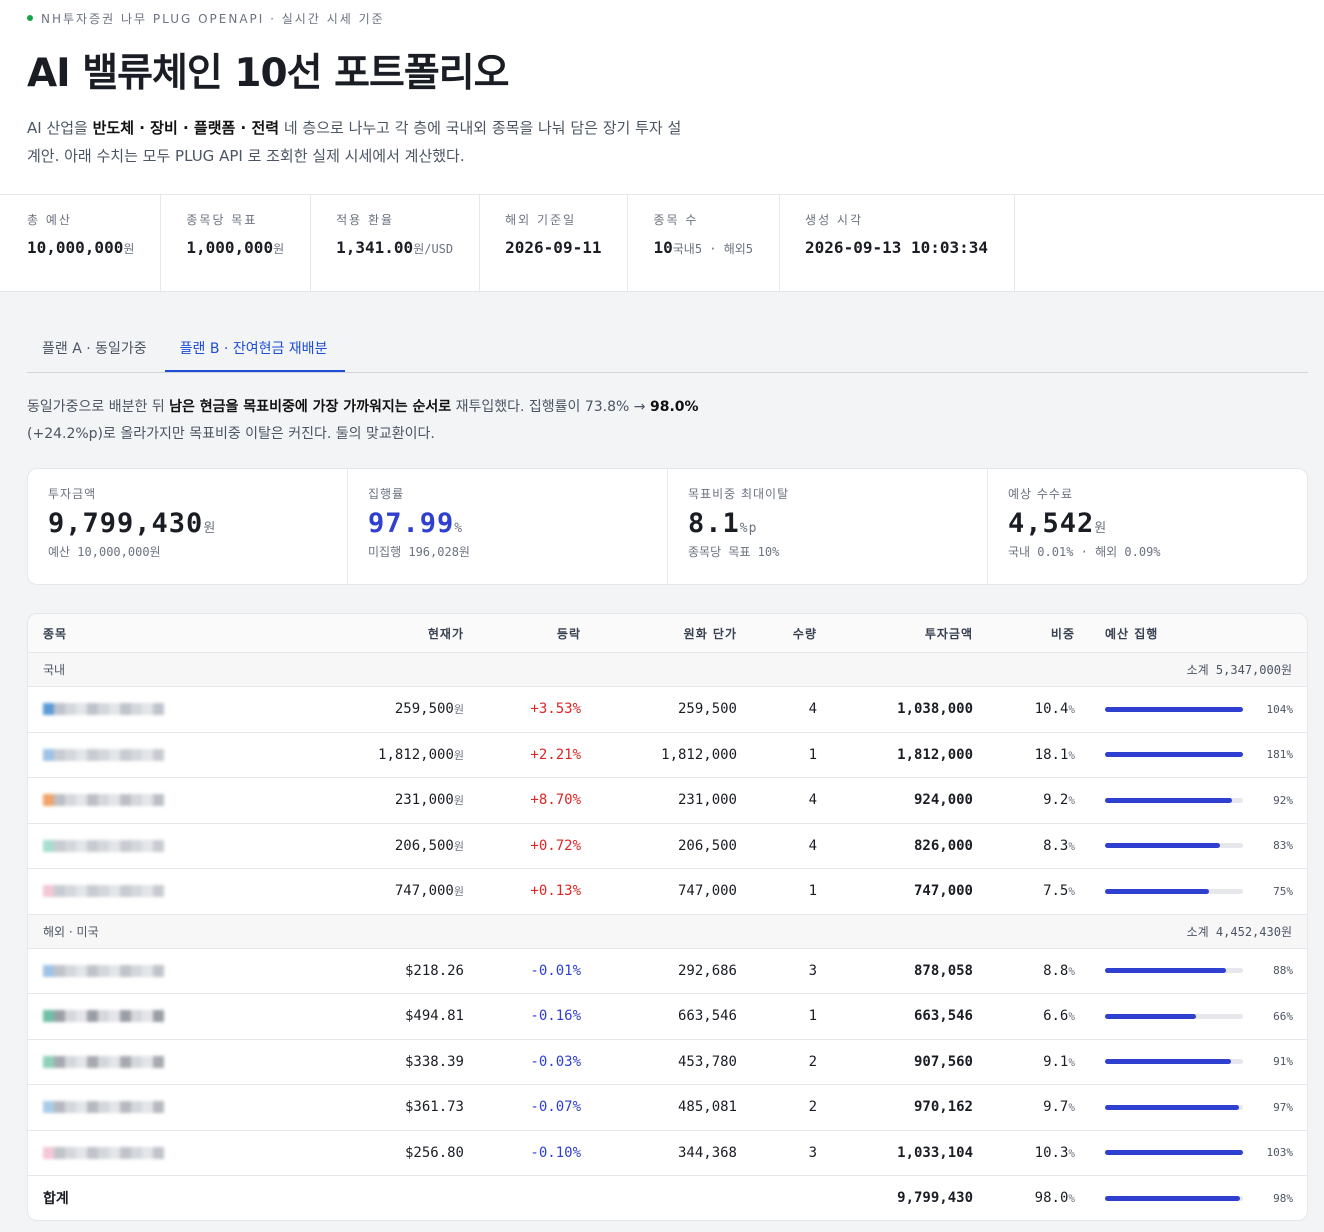 The width and height of the screenshot is (1324, 1232). What do you see at coordinates (676, 220) in the screenshot?
I see `stat-label: 종목 수` at bounding box center [676, 220].